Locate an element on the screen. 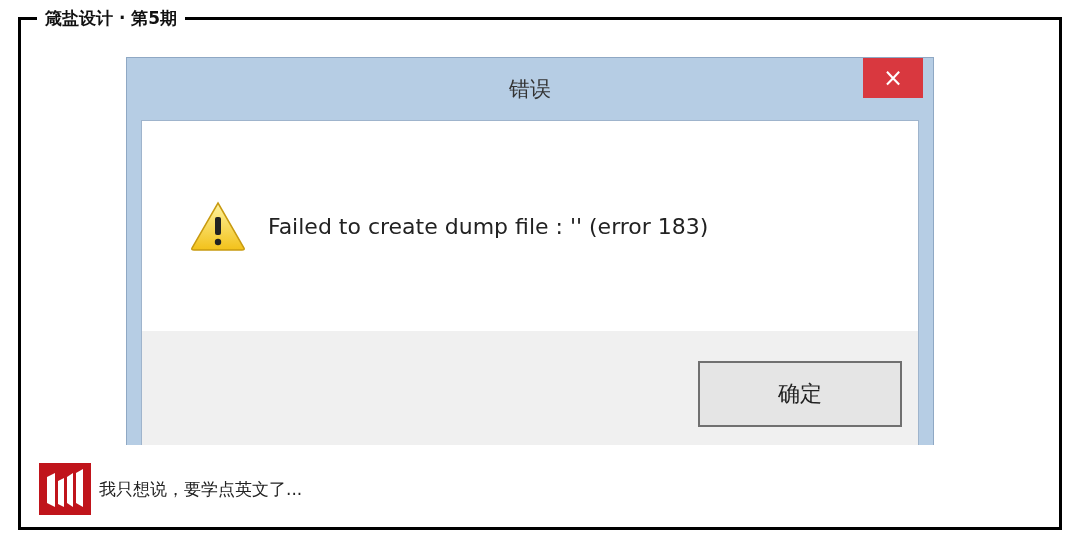  ok-button: 确定 is located at coordinates (800, 394).